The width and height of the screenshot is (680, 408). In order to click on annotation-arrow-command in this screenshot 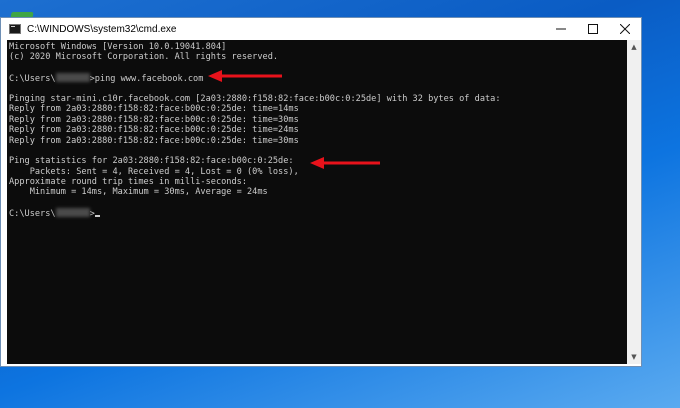, I will do `click(245, 76)`.